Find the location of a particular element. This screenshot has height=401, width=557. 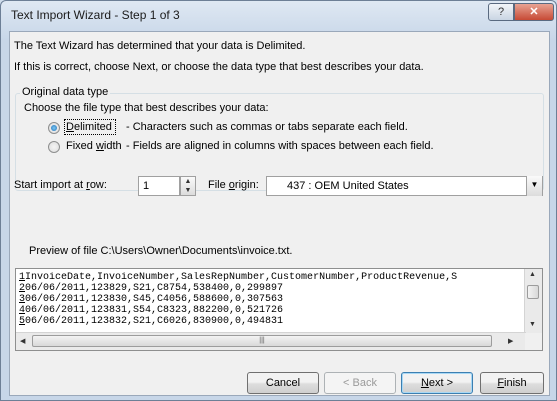

start-row-input: 1 is located at coordinates (159, 186).